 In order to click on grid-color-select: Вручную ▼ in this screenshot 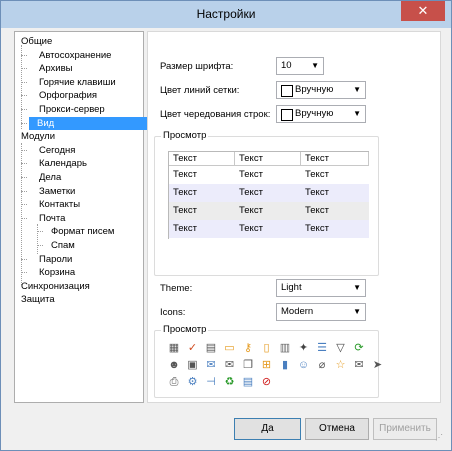, I will do `click(321, 90)`.